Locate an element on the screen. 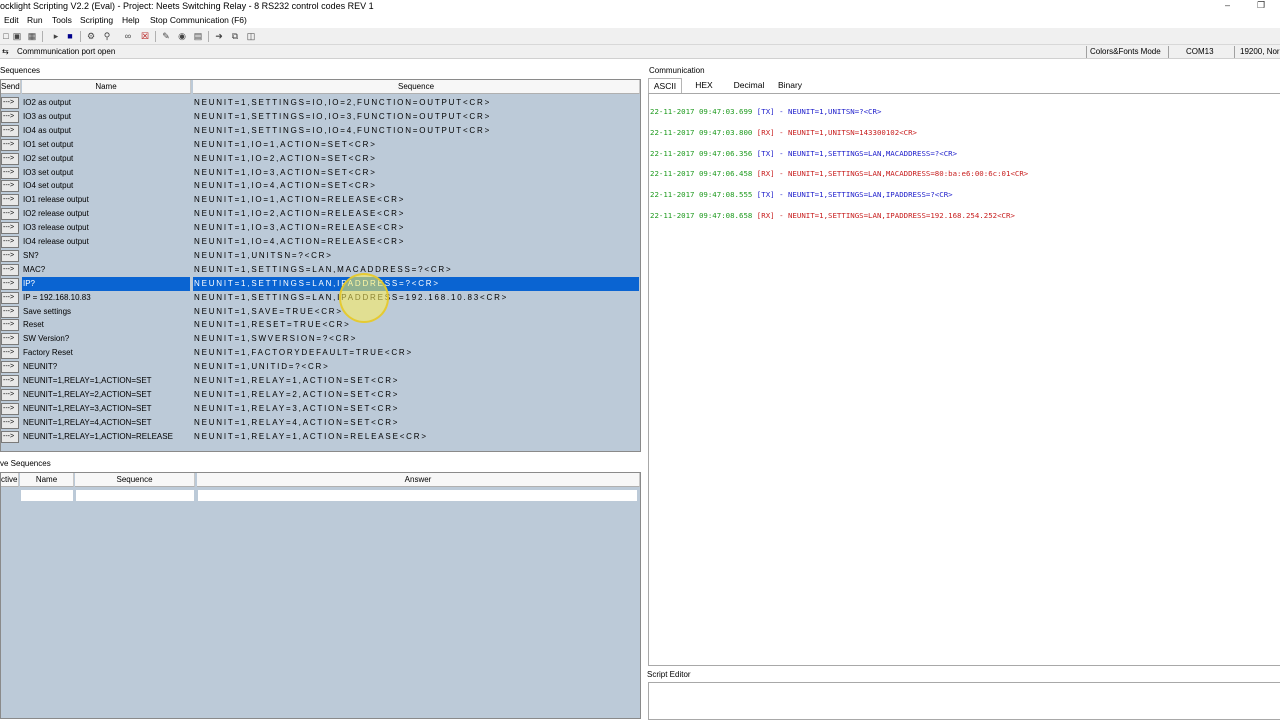 This screenshot has width=1280, height=720. sequence-command: NEUNIT=1,SETTINGS=LAN,MACADDRESS=?<CR> is located at coordinates (323, 269).